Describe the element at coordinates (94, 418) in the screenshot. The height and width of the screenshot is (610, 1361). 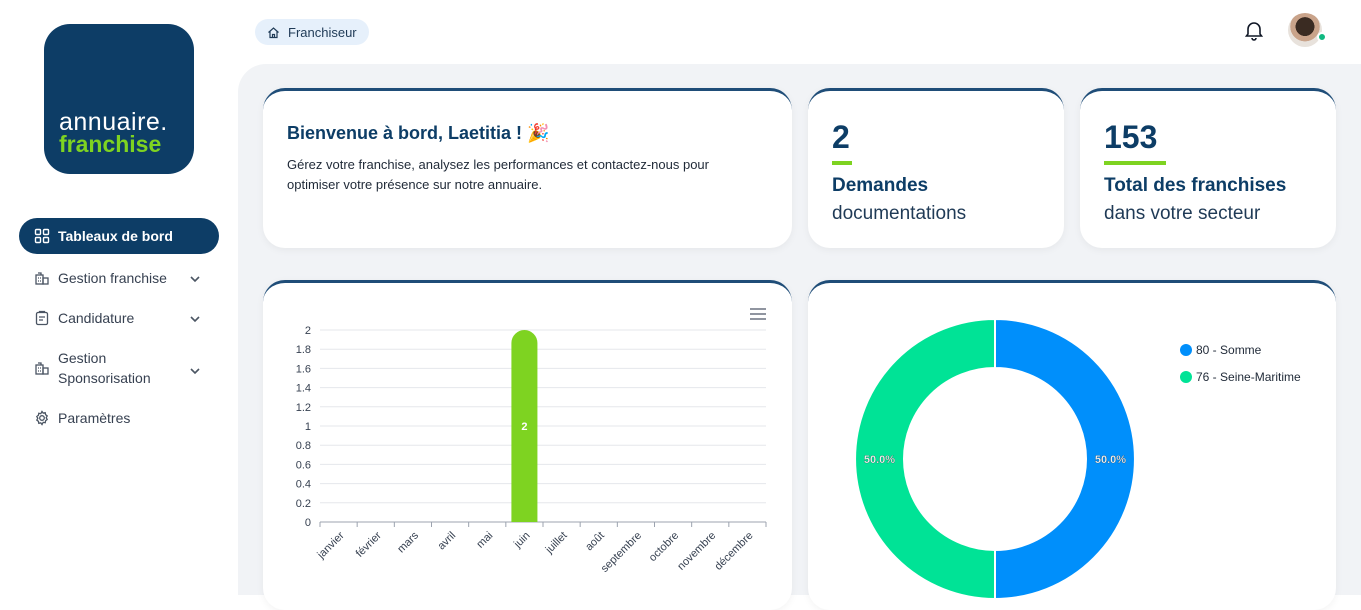
I see `sidebar-item-label: Paramètres` at that location.